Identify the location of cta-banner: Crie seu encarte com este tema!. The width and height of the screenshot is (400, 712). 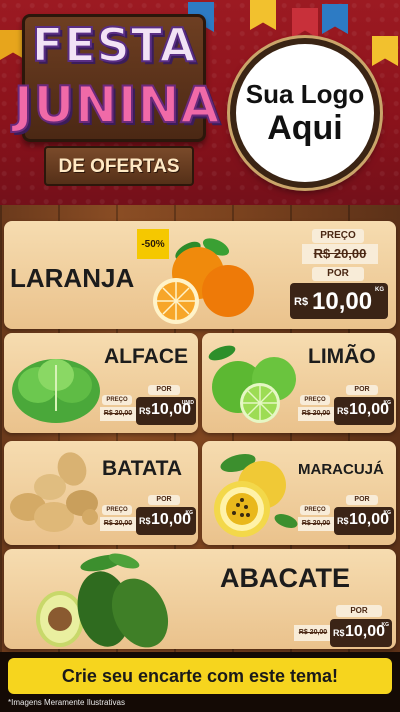
(200, 676).